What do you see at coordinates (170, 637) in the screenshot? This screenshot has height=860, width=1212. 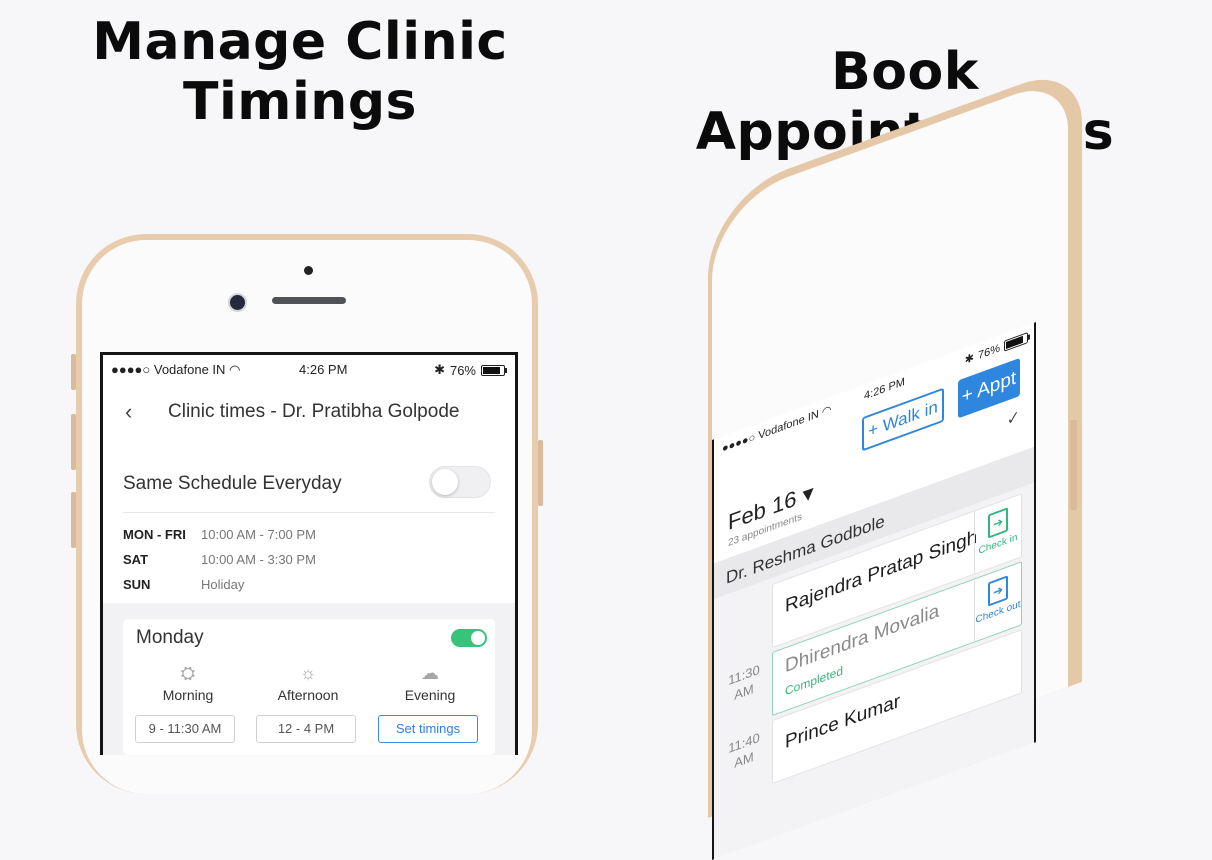 I see `day-name: Monday` at bounding box center [170, 637].